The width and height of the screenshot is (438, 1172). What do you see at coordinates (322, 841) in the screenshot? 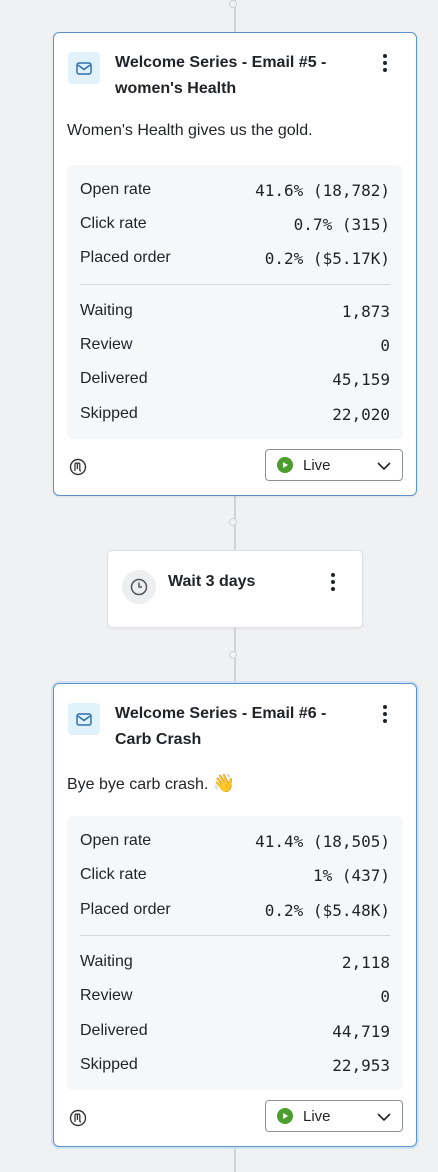
I see `stat-value: 41.4% (18,505)` at bounding box center [322, 841].